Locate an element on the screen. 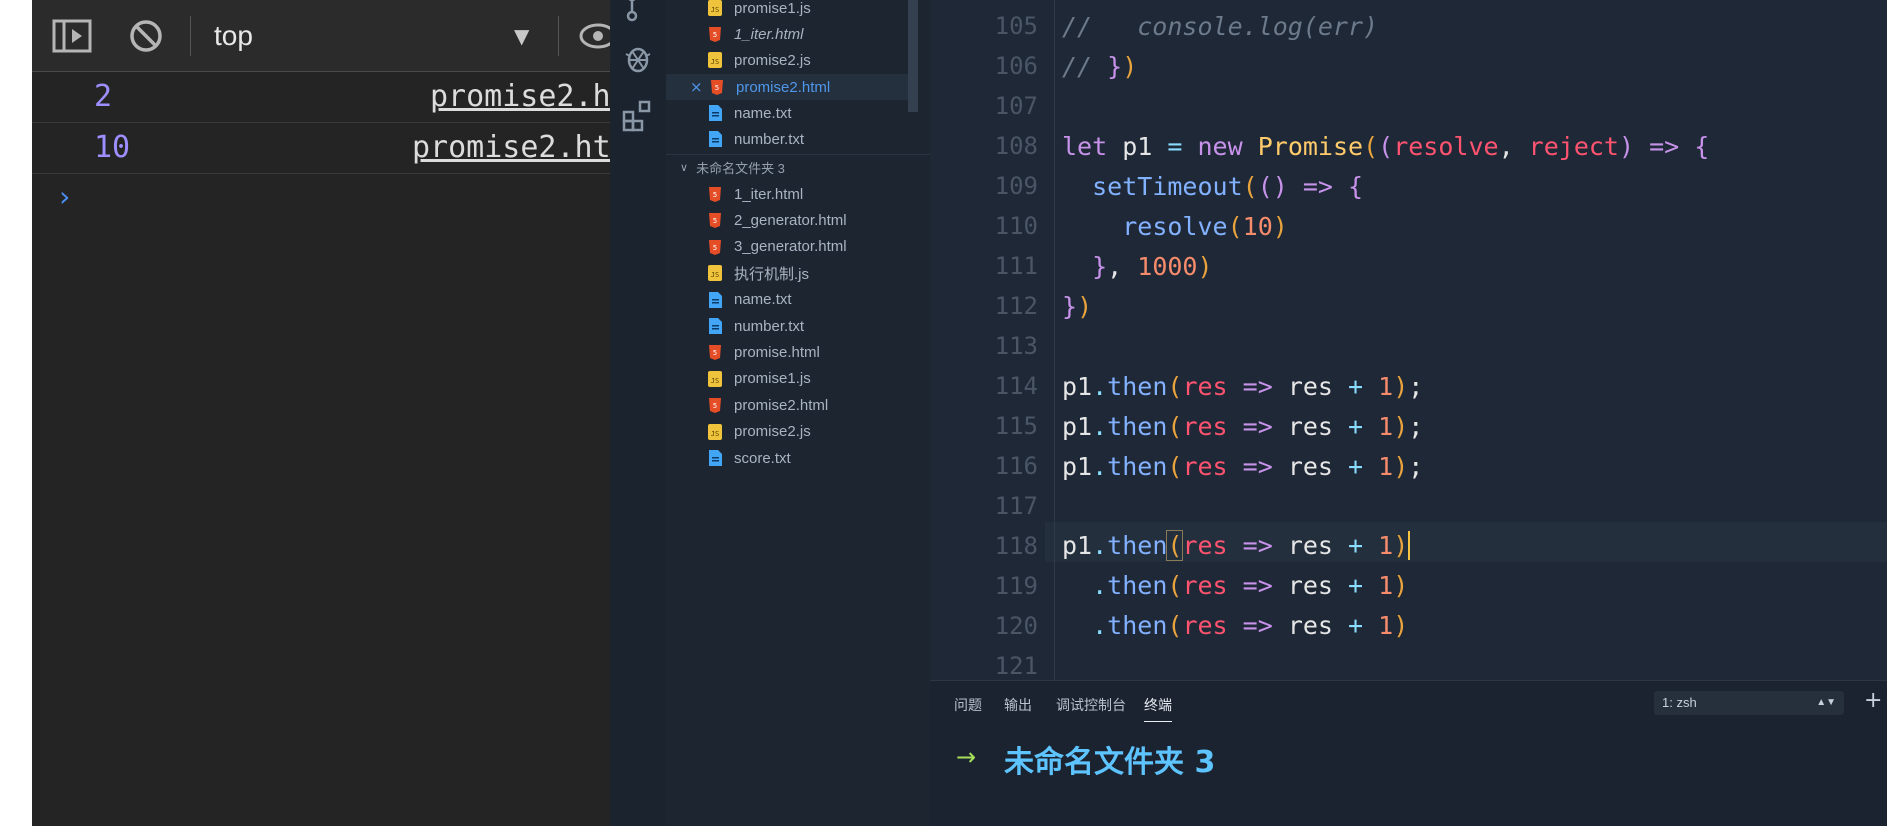  activity-bar is located at coordinates (638, 413).